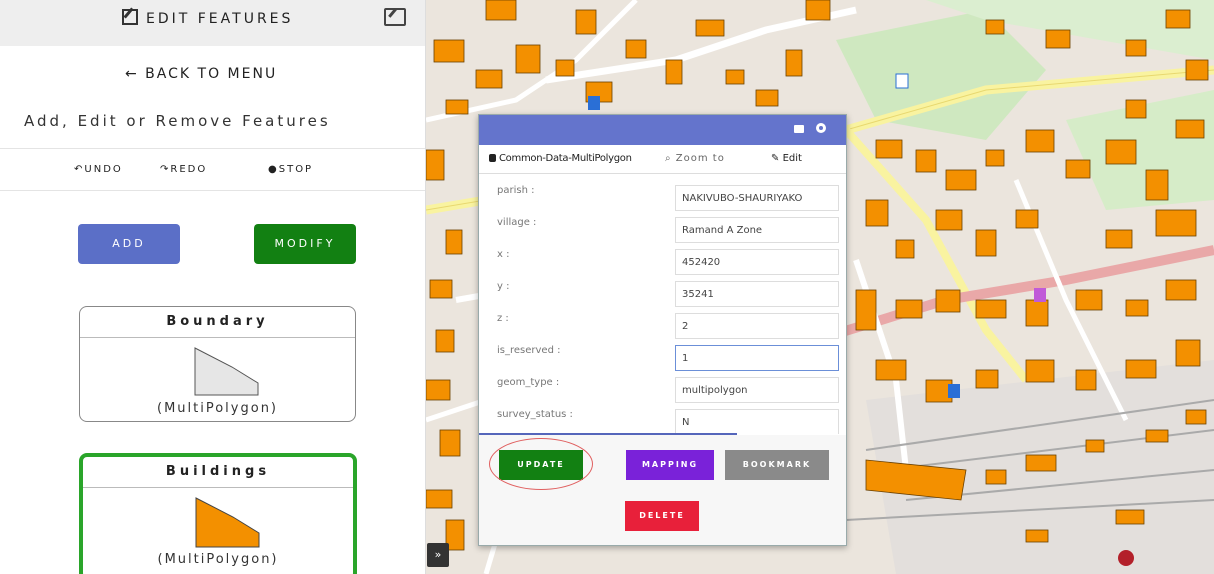  Describe the element at coordinates (662, 359) in the screenshot. I see `attribute-row: is_reserved : 1` at that location.